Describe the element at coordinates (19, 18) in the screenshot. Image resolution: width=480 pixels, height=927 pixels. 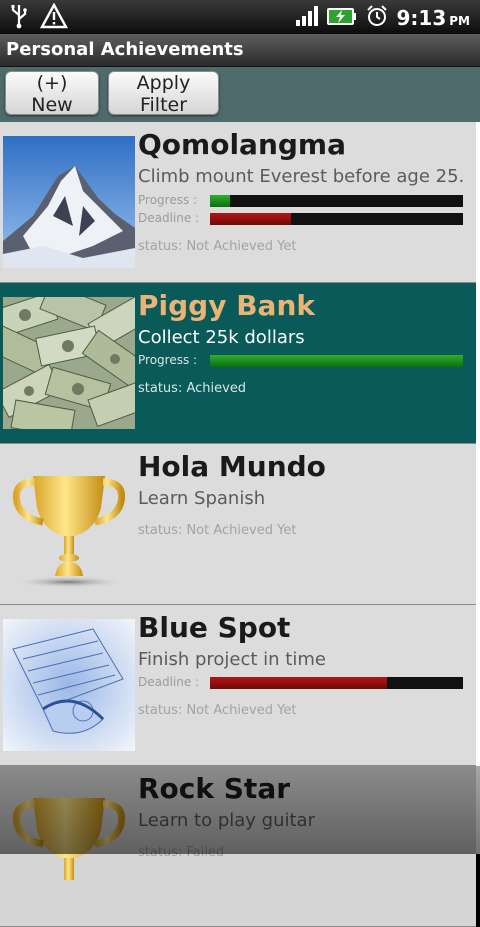
I see `usb-icon` at that location.